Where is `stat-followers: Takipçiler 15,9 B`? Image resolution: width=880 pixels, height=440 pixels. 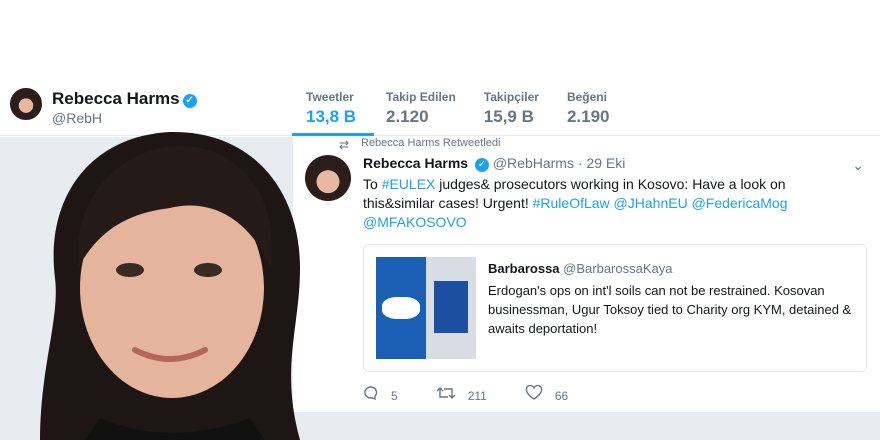
stat-followers: Takipçiler 15,9 B is located at coordinates (511, 108).